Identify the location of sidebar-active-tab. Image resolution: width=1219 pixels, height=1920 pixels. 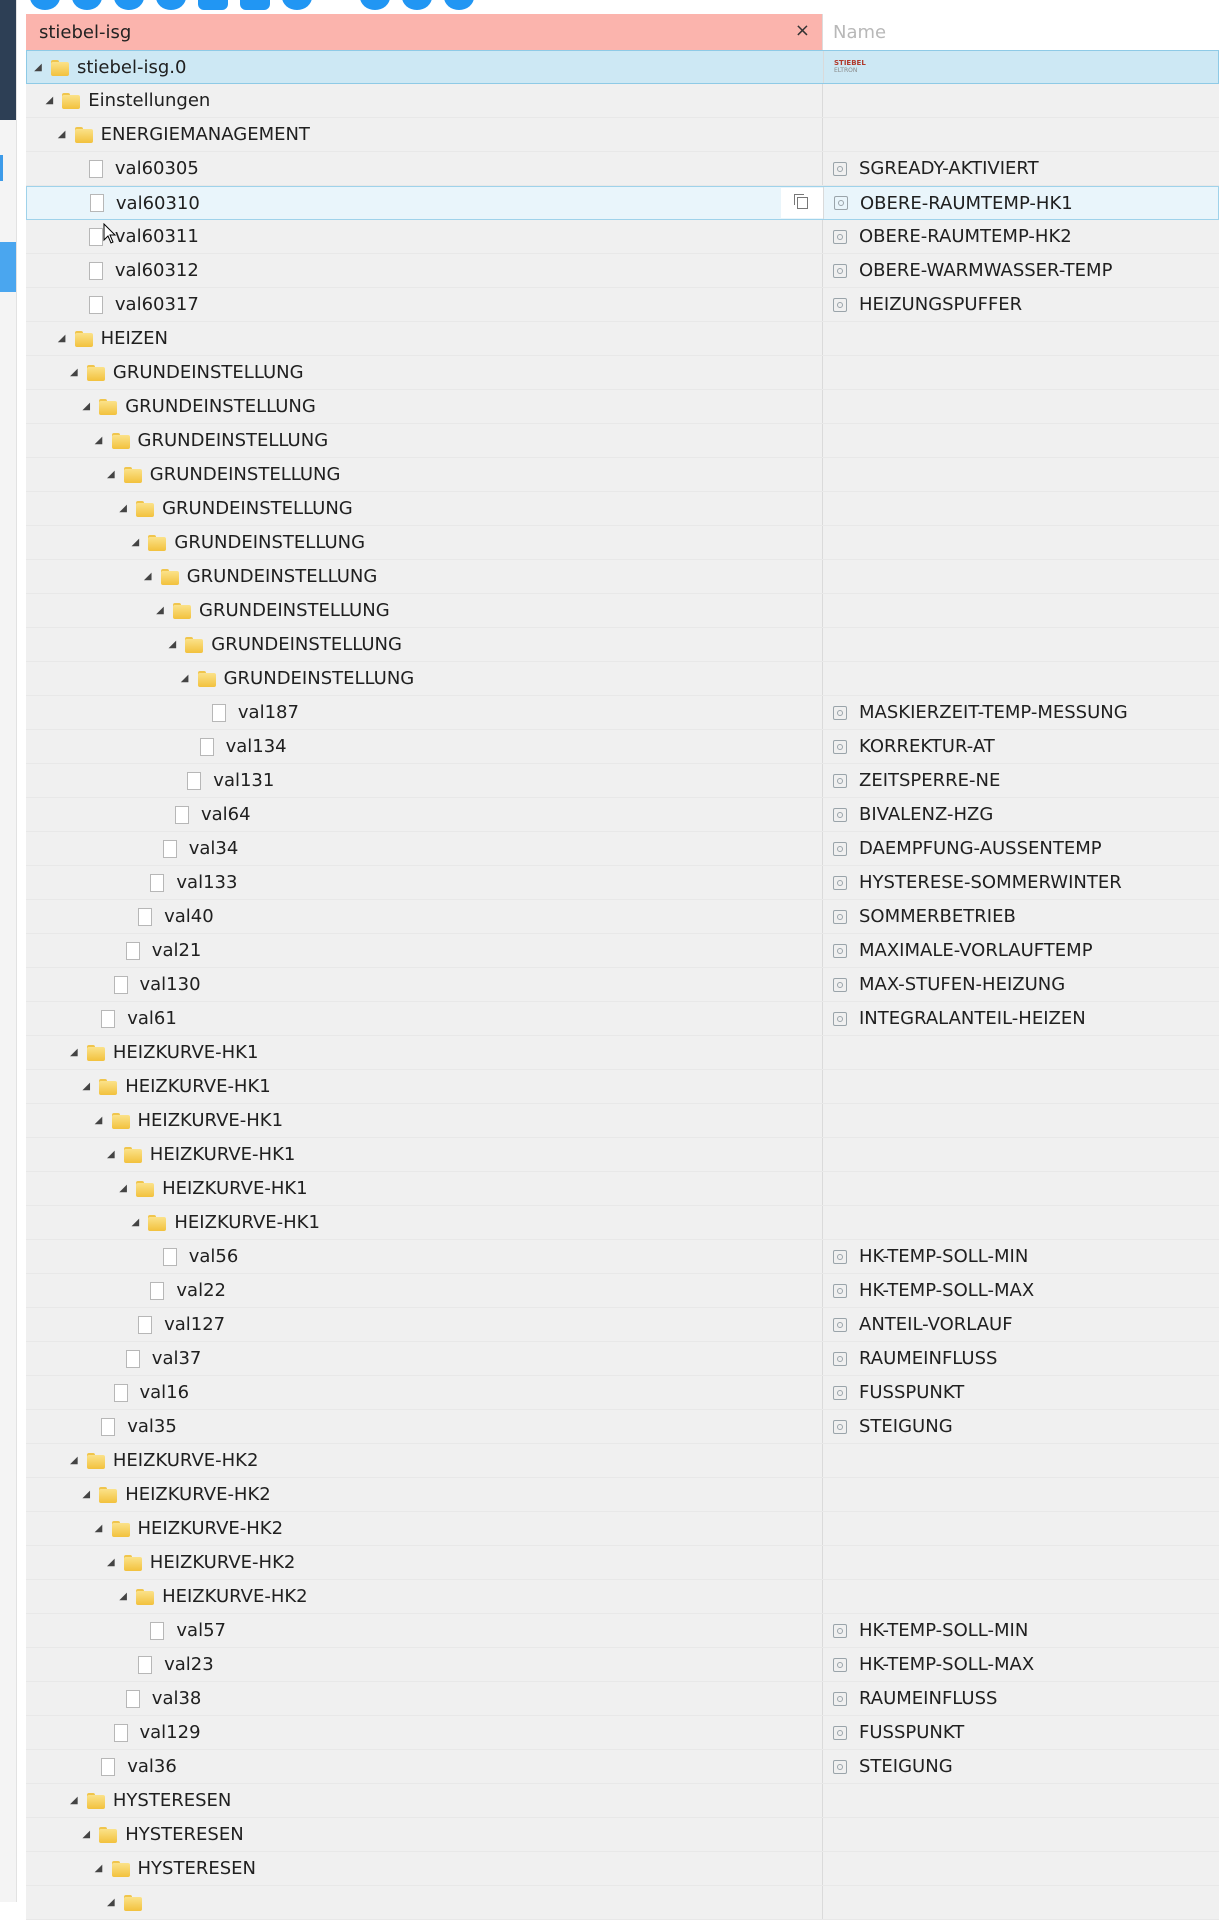
(8, 267).